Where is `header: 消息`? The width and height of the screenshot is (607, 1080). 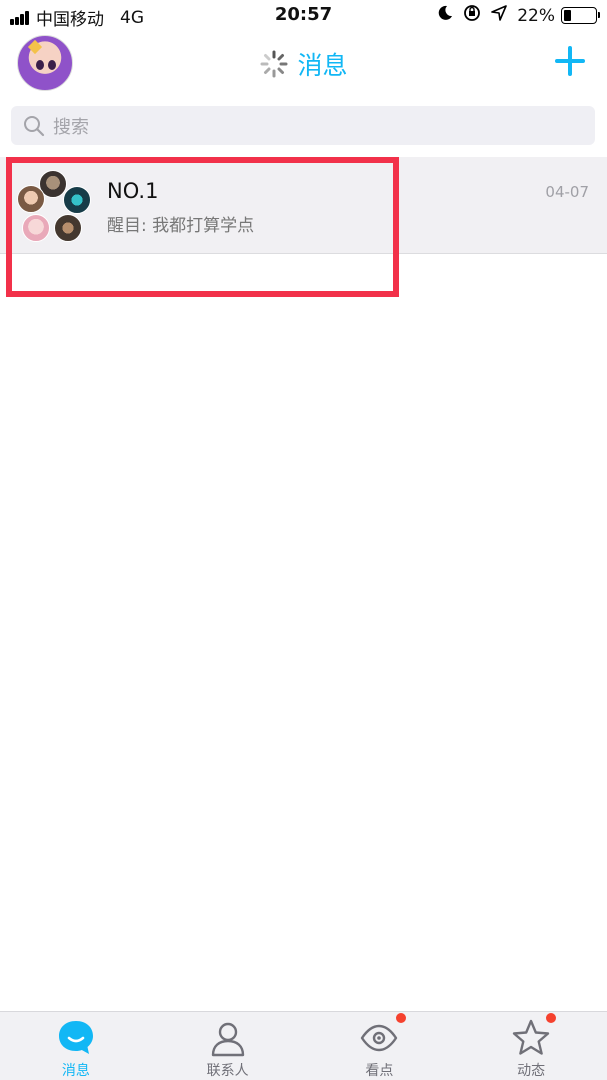 header: 消息 is located at coordinates (303, 63).